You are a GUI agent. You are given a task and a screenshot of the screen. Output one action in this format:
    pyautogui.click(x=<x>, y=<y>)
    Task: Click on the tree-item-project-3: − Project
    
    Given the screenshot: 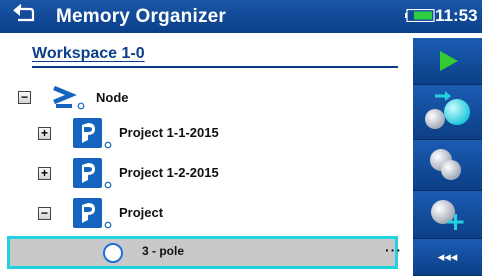 What is the action you would take?
    pyautogui.click(x=200, y=213)
    